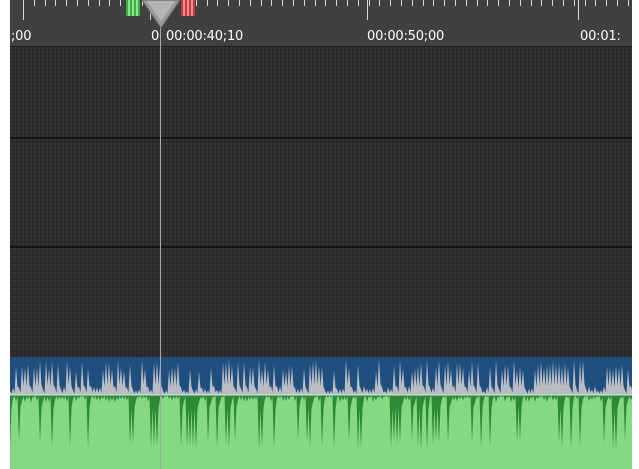 The height and width of the screenshot is (469, 639). What do you see at coordinates (188, 8) in the screenshot?
I see `out-point-marker` at bounding box center [188, 8].